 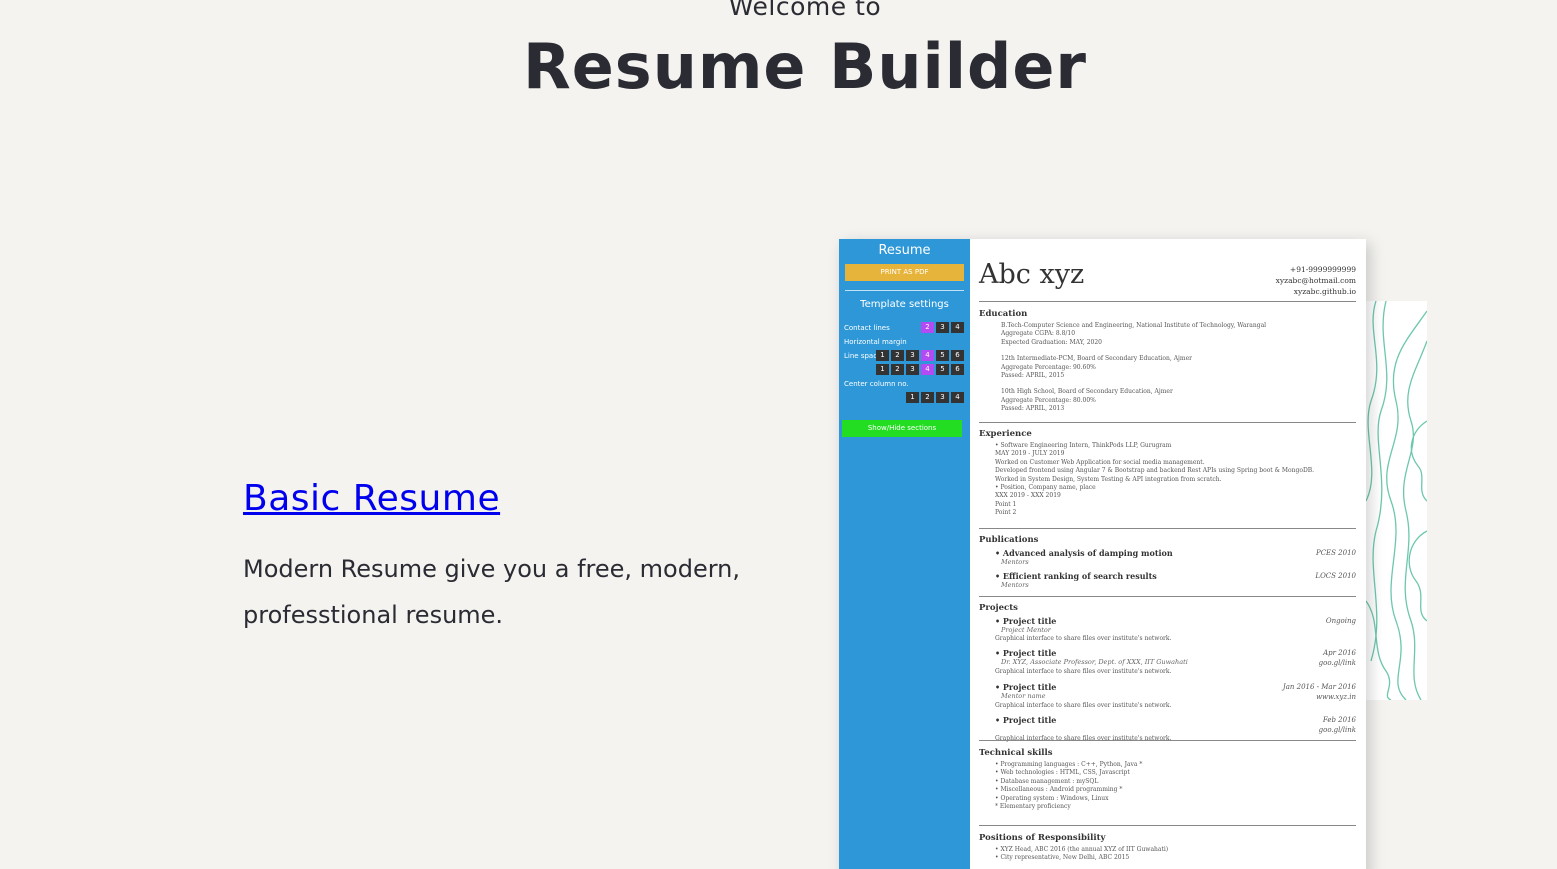 I want to click on preview-line: Aggregate Percentage: 80.00%, so click(x=1048, y=400).